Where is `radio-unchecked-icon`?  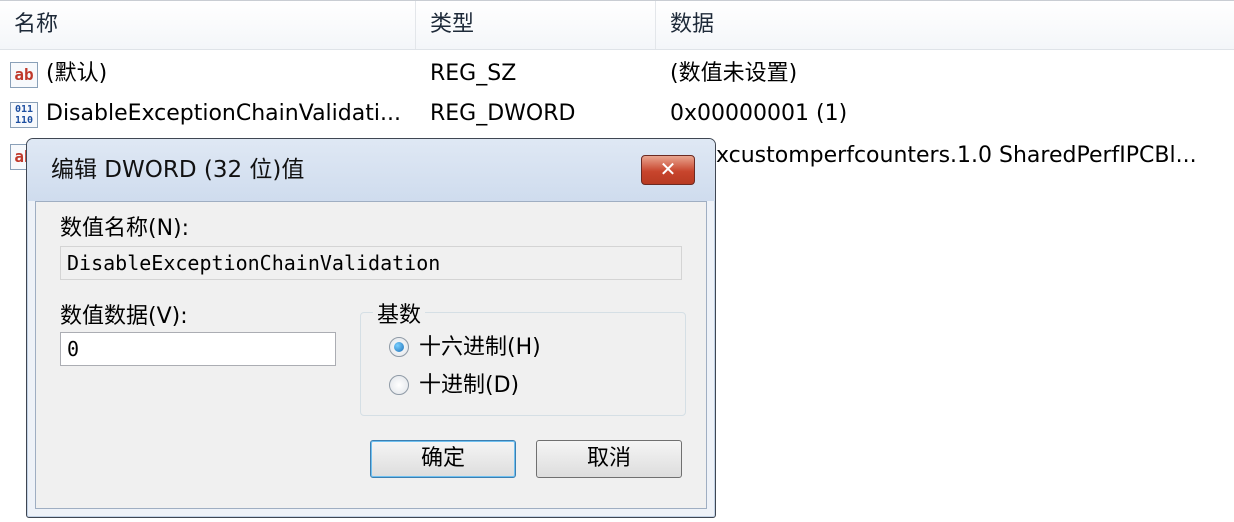
radio-unchecked-icon is located at coordinates (399, 385).